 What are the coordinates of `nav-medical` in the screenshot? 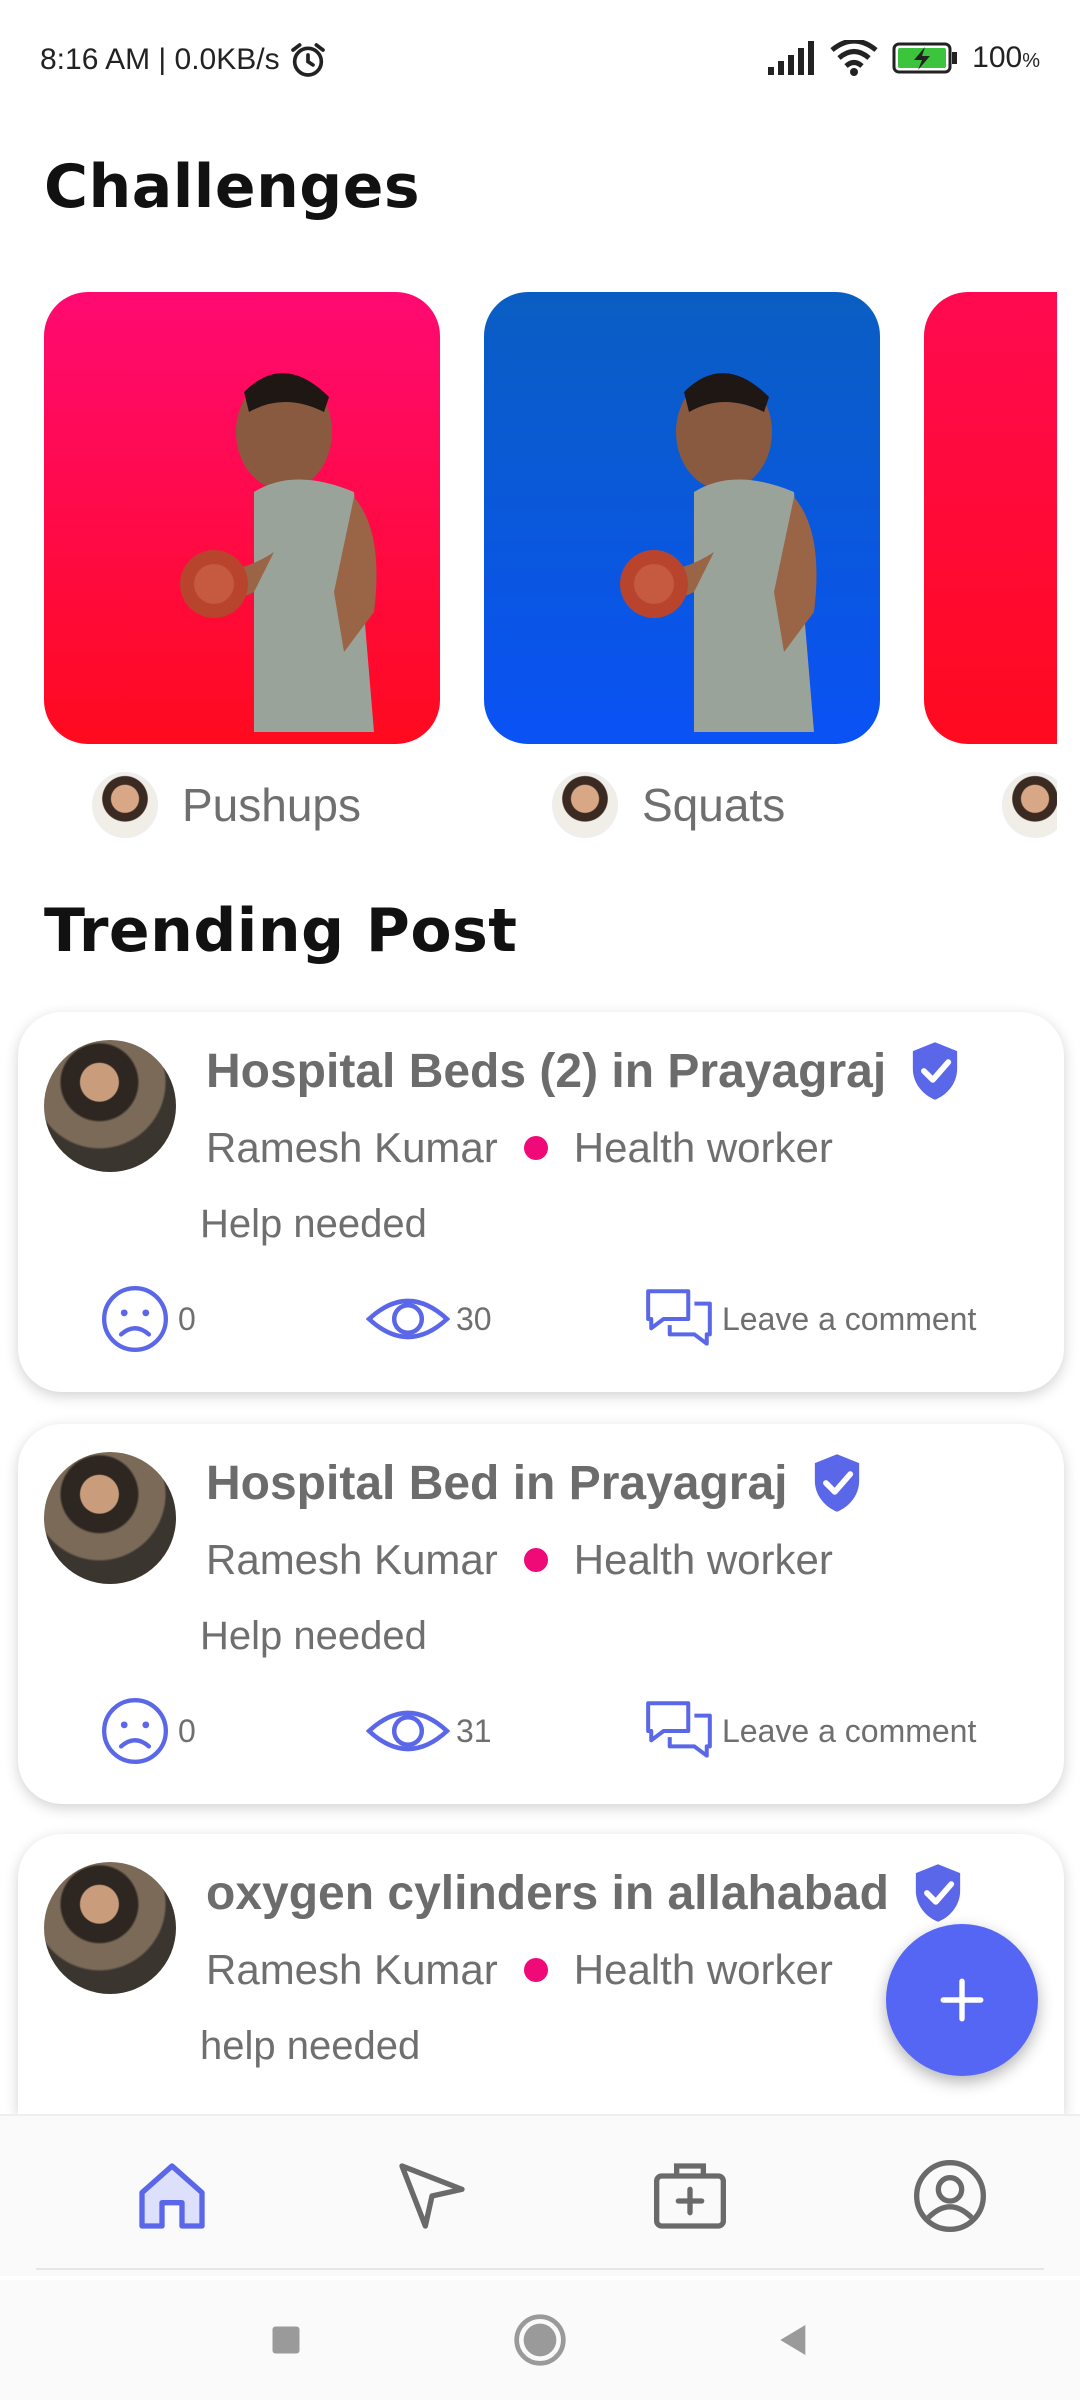 It's located at (690, 2196).